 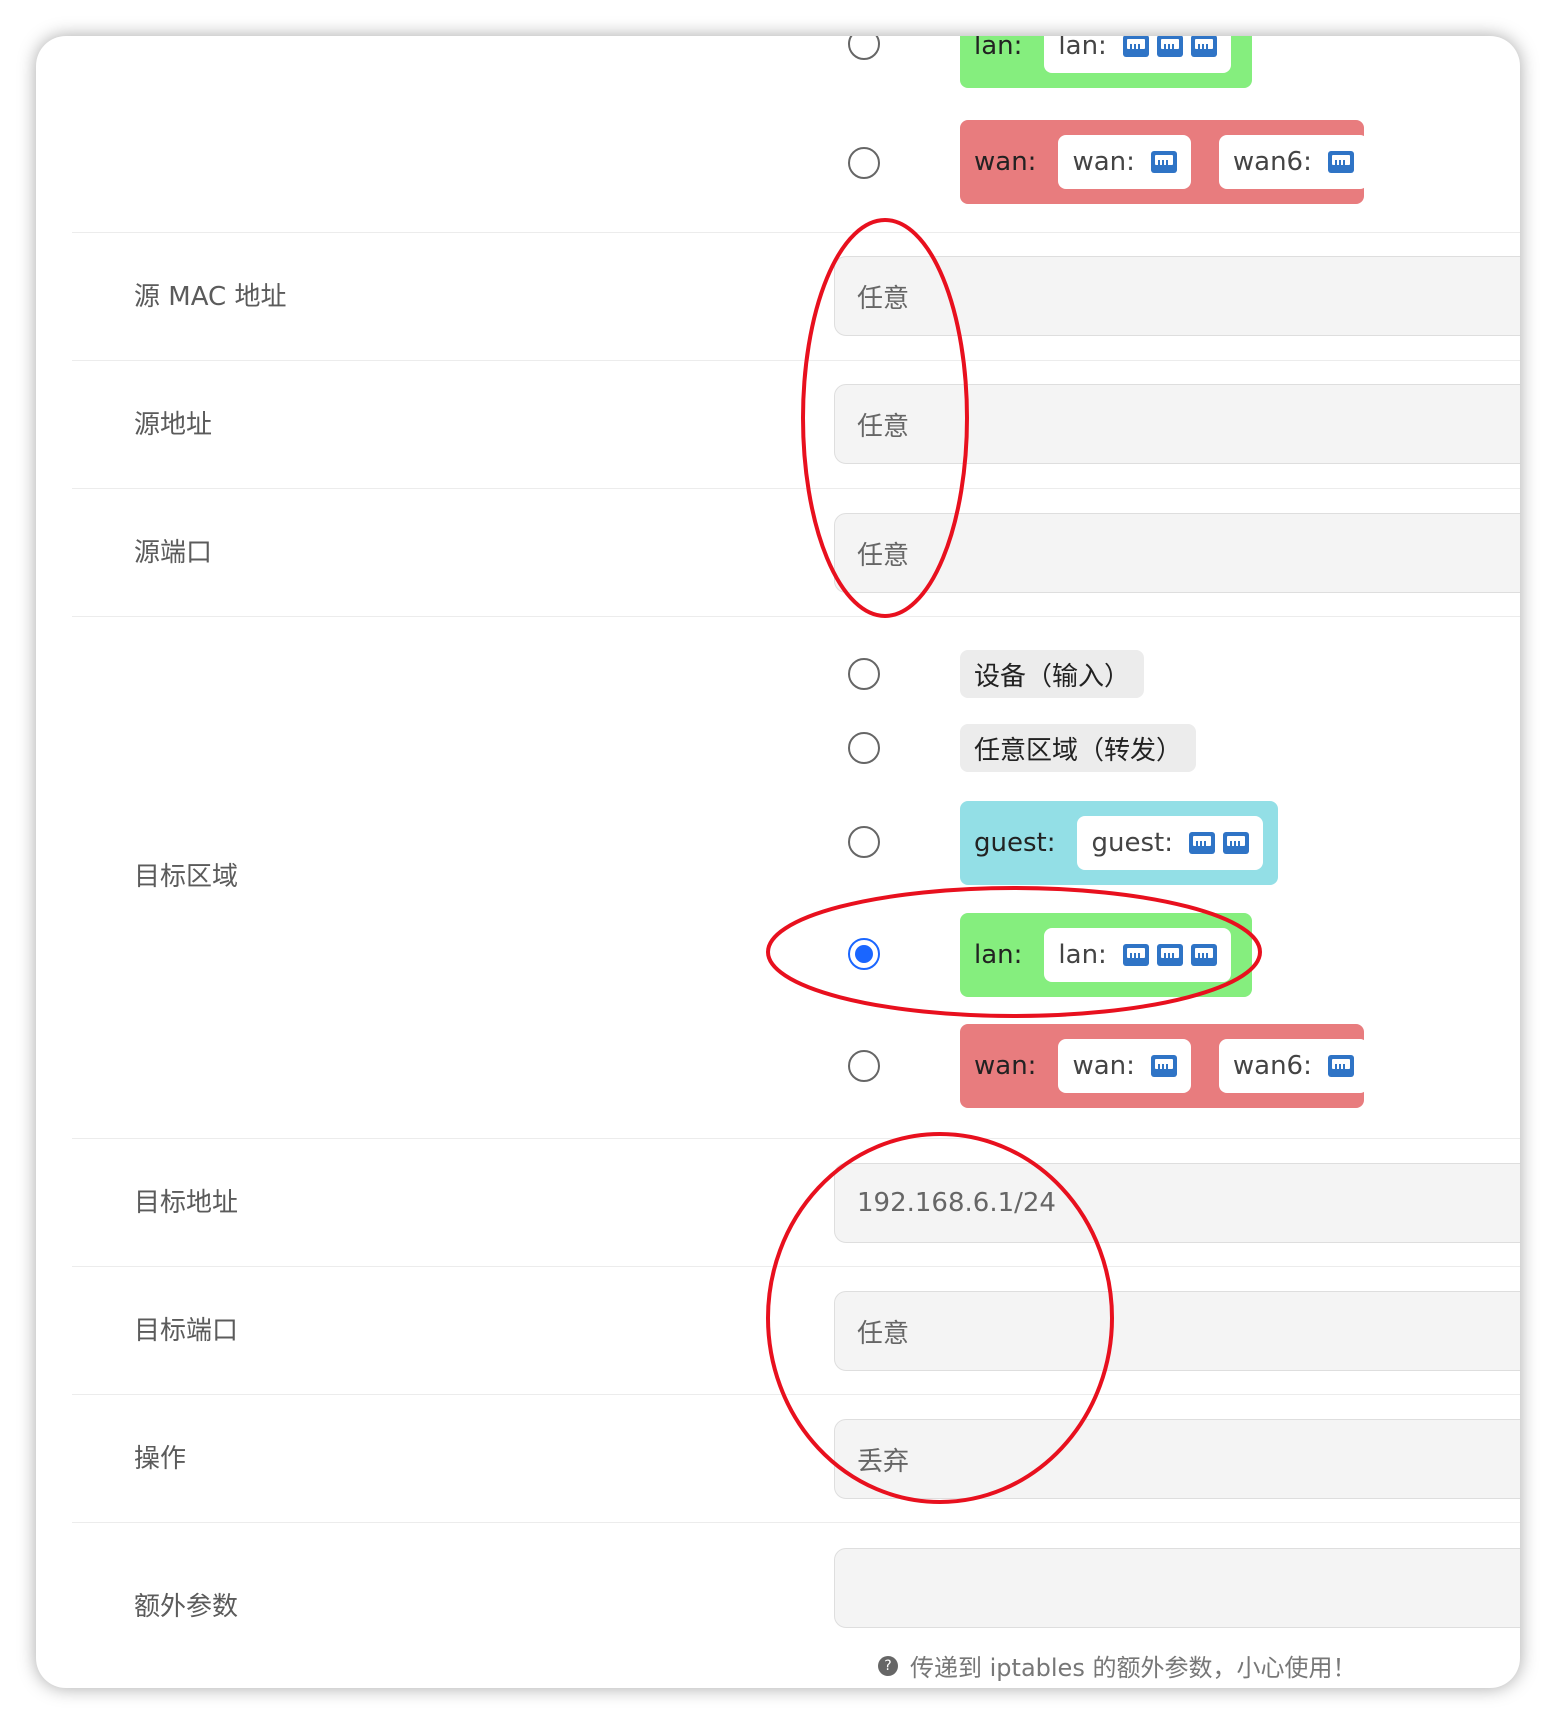 I want to click on iface-label: guest:, so click(x=1132, y=843).